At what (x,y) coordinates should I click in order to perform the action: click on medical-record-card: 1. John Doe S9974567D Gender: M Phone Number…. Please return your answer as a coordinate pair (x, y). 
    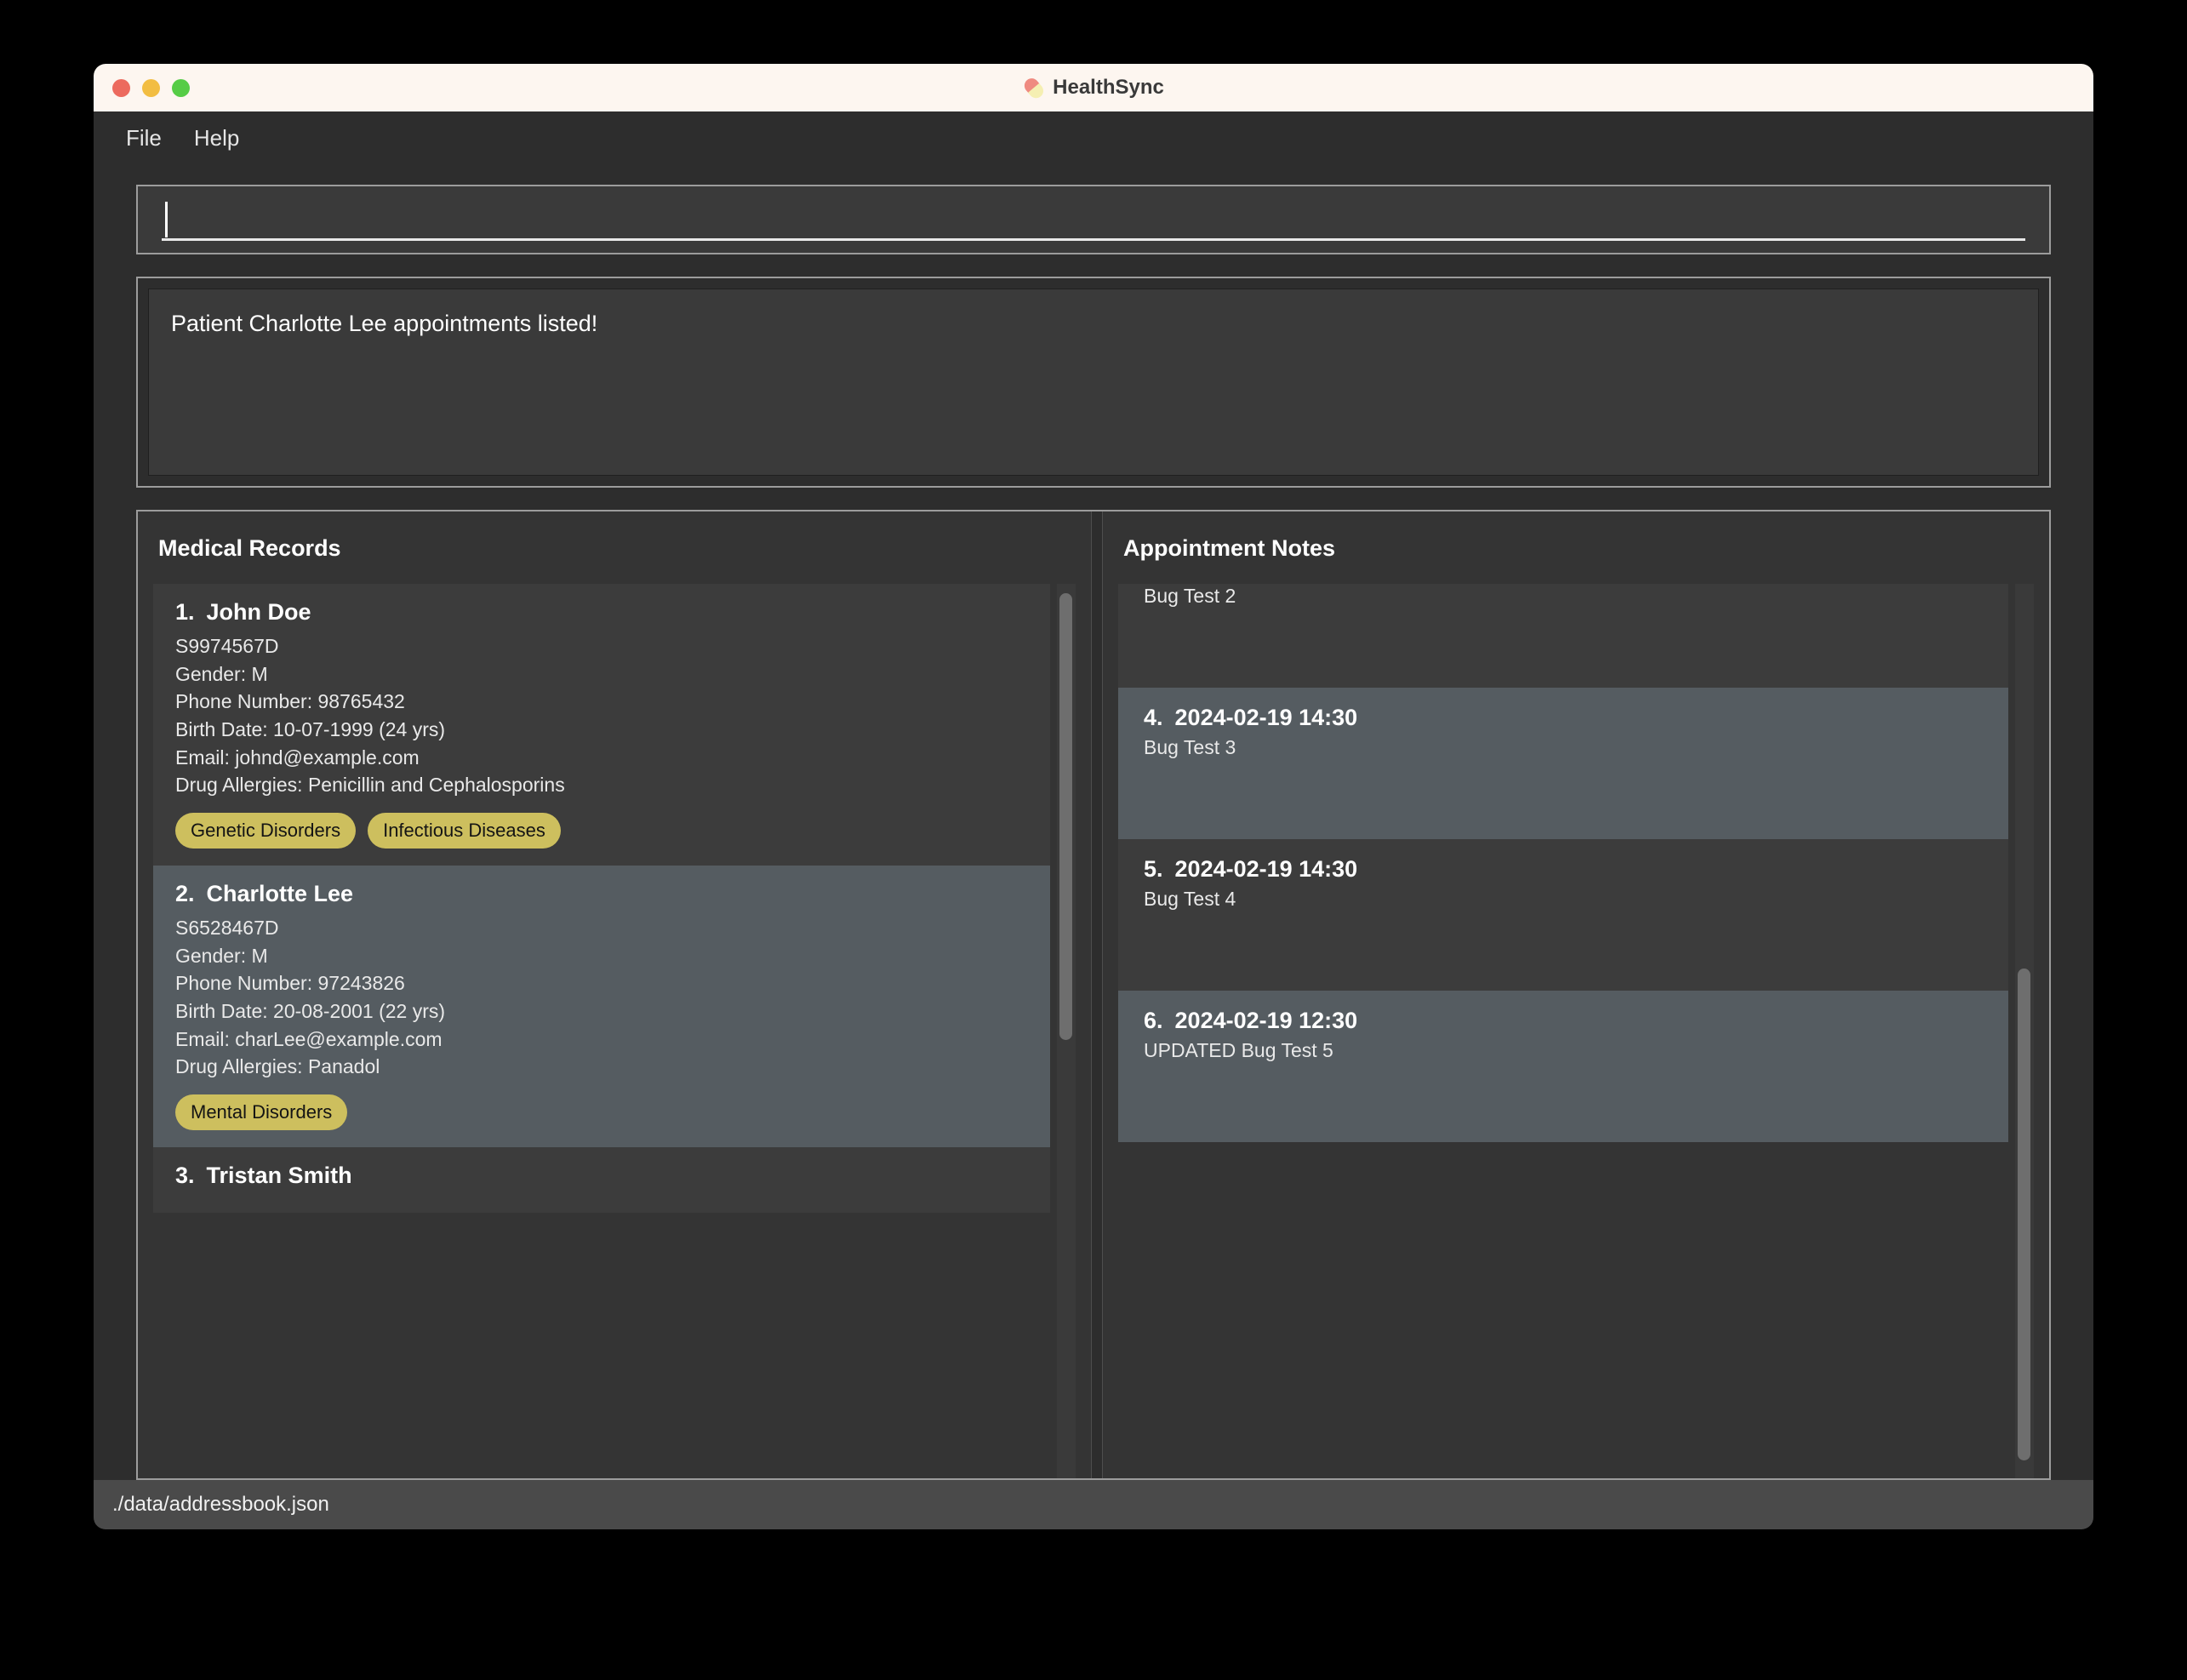
    Looking at the image, I should click on (601, 725).